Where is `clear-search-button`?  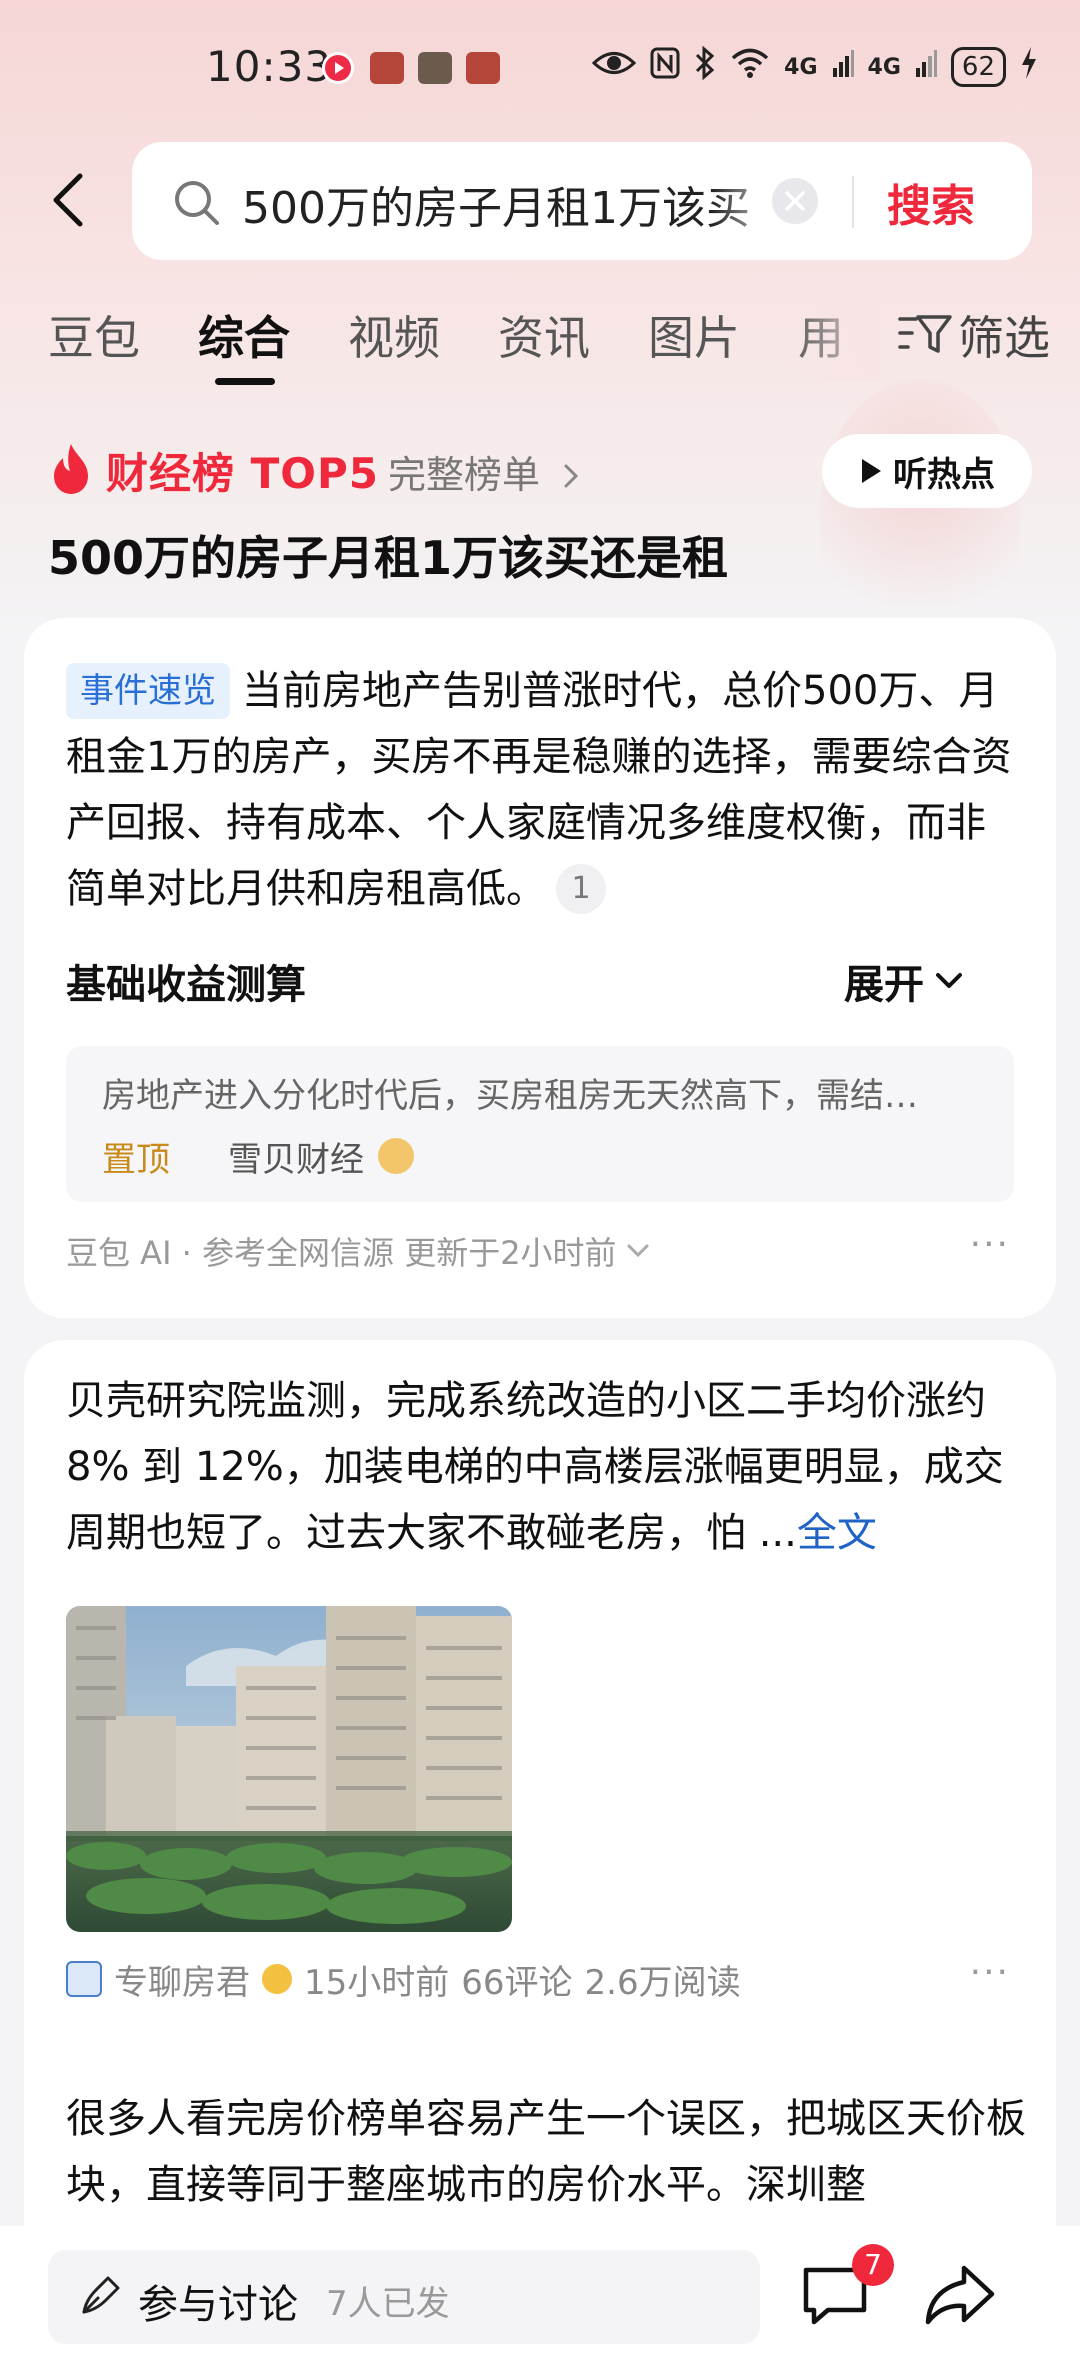
clear-search-button is located at coordinates (795, 201).